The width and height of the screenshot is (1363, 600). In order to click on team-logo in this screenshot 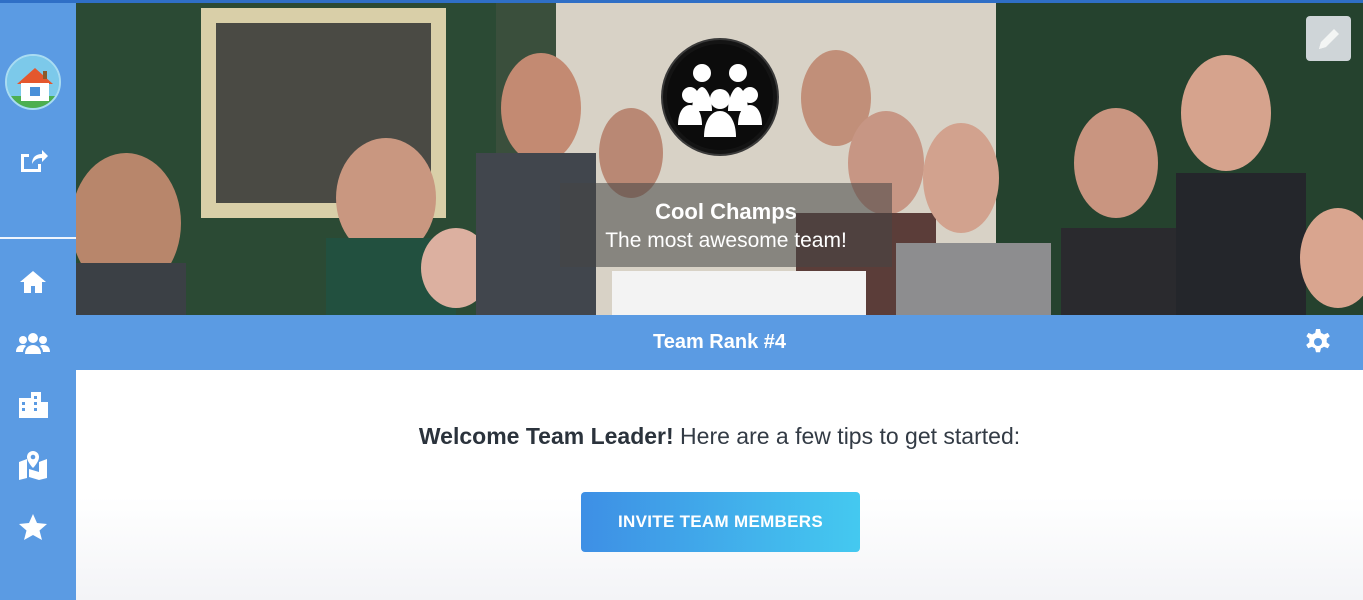, I will do `click(720, 97)`.